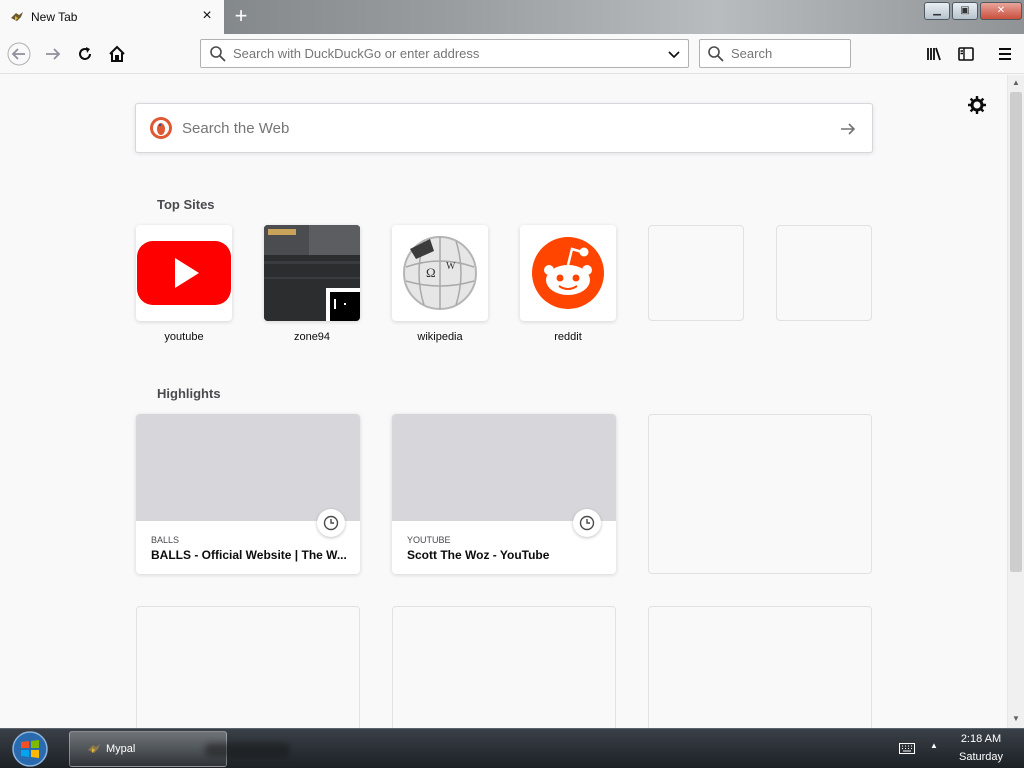 Image resolution: width=1024 pixels, height=768 pixels. What do you see at coordinates (981, 739) in the screenshot?
I see `clock-time: 2:18 AM` at bounding box center [981, 739].